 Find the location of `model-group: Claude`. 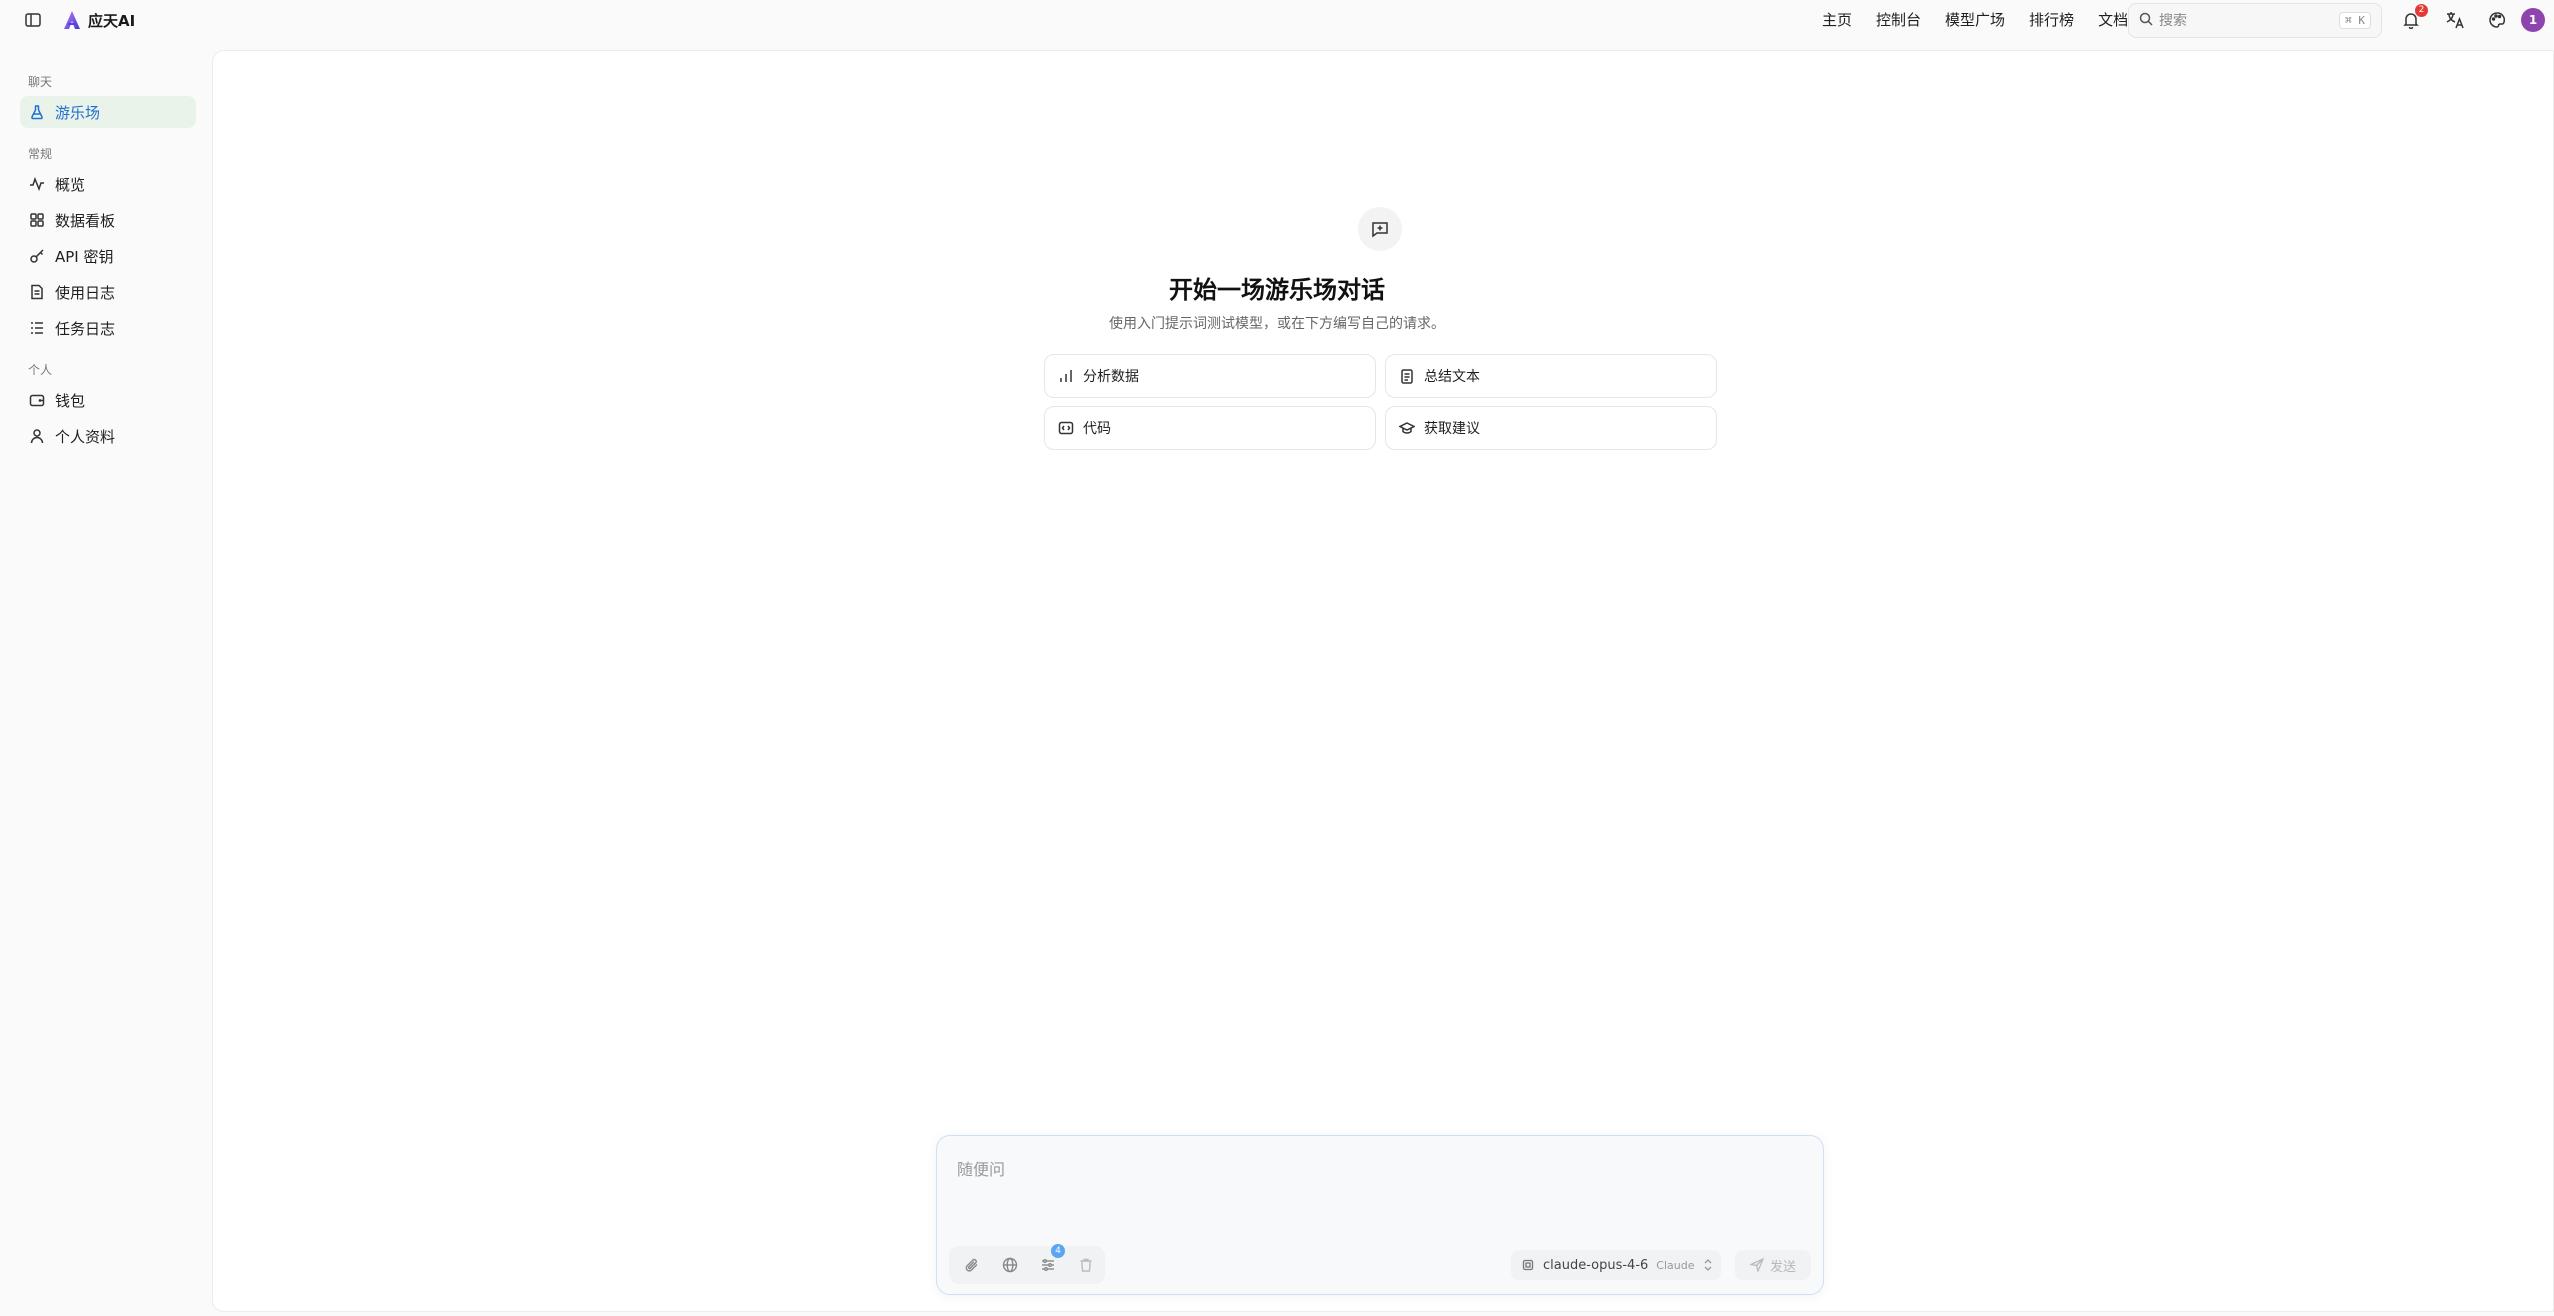

model-group: Claude is located at coordinates (1675, 1265).